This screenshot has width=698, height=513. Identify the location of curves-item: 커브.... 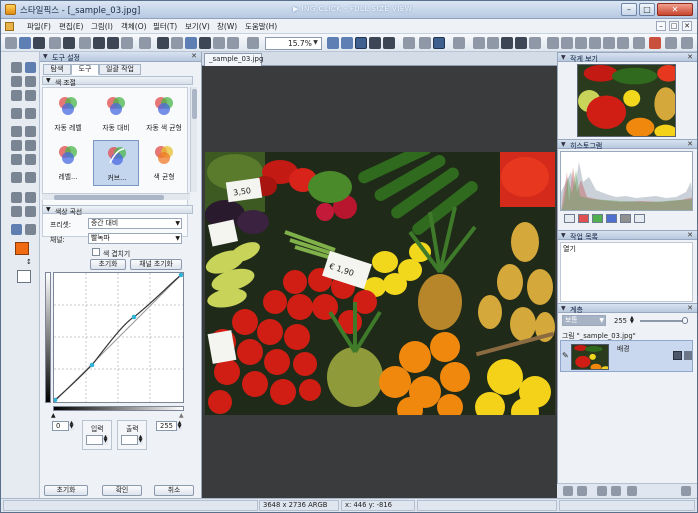
(116, 163).